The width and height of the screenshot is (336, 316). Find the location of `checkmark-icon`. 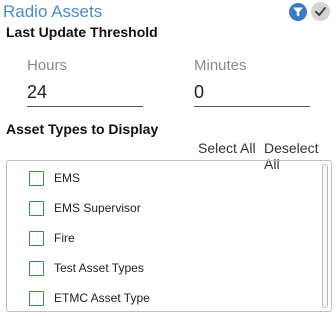

checkmark-icon is located at coordinates (320, 11).